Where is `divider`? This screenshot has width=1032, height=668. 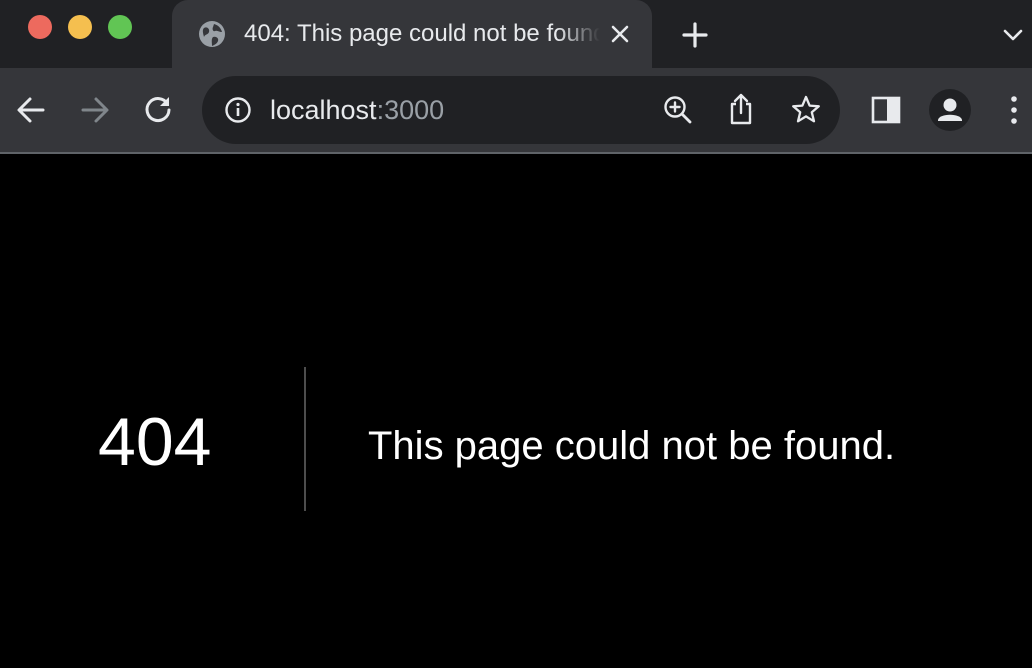
divider is located at coordinates (305, 439).